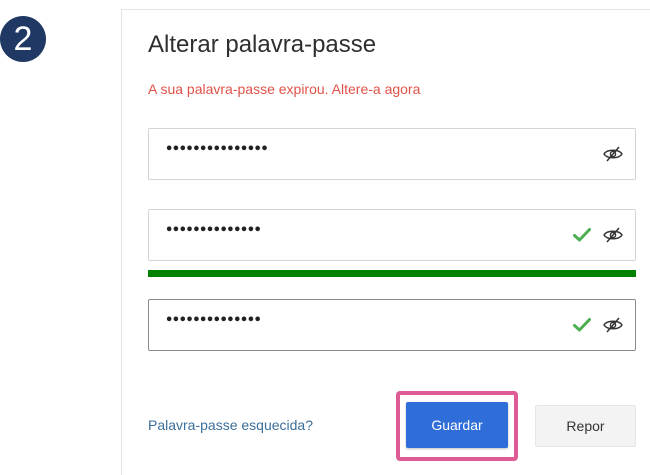 Image resolution: width=650 pixels, height=475 pixels. Describe the element at coordinates (392, 325) in the screenshot. I see `confirm-password-field: ••••••••••••••` at that location.